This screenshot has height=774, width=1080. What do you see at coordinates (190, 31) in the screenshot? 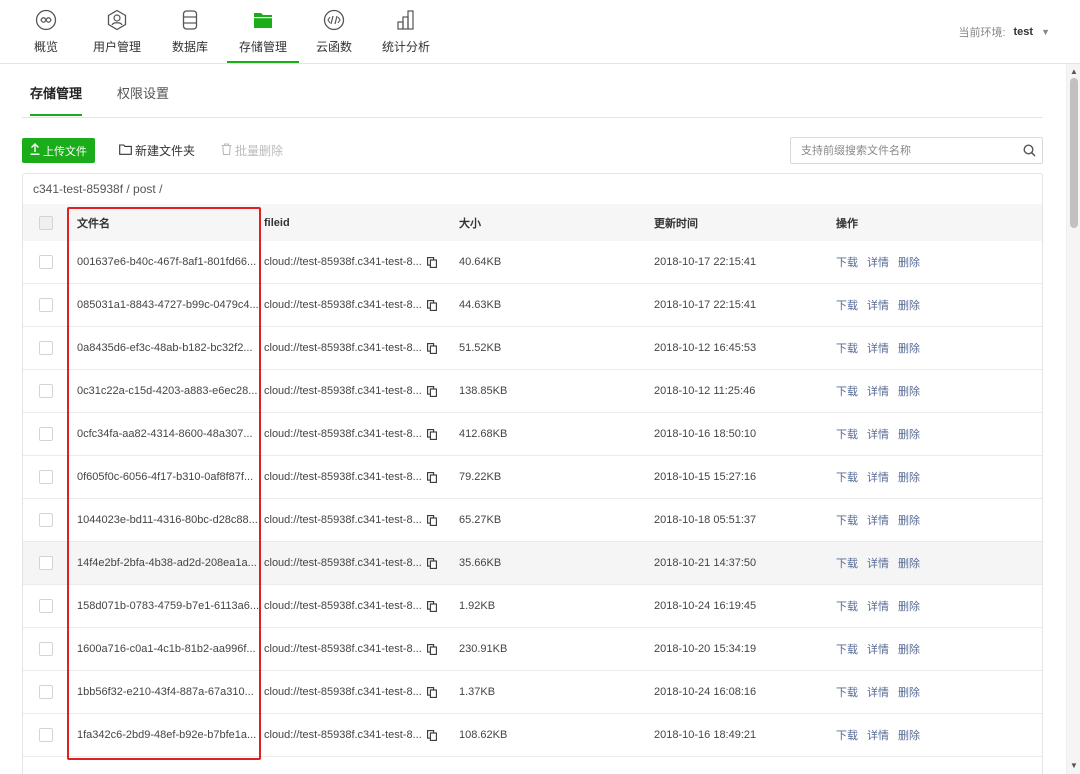
I see `nav-database: 数据库` at bounding box center [190, 31].